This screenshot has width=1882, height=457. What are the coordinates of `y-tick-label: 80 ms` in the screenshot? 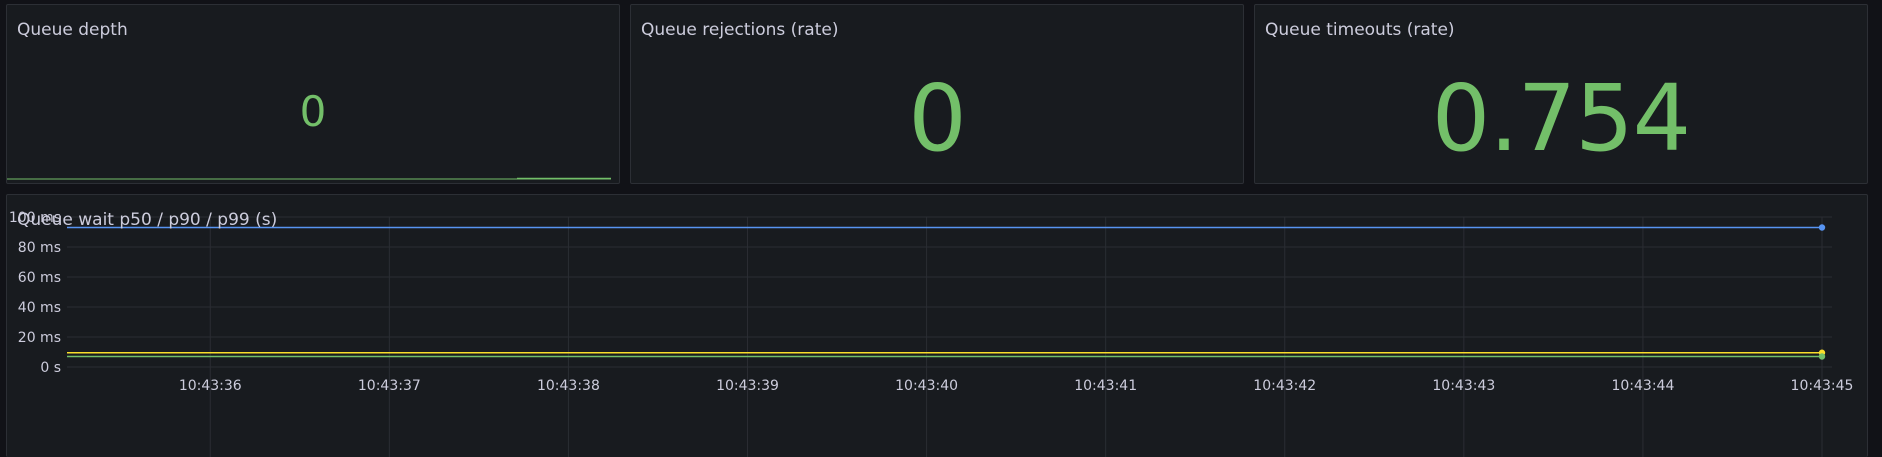 It's located at (39, 248).